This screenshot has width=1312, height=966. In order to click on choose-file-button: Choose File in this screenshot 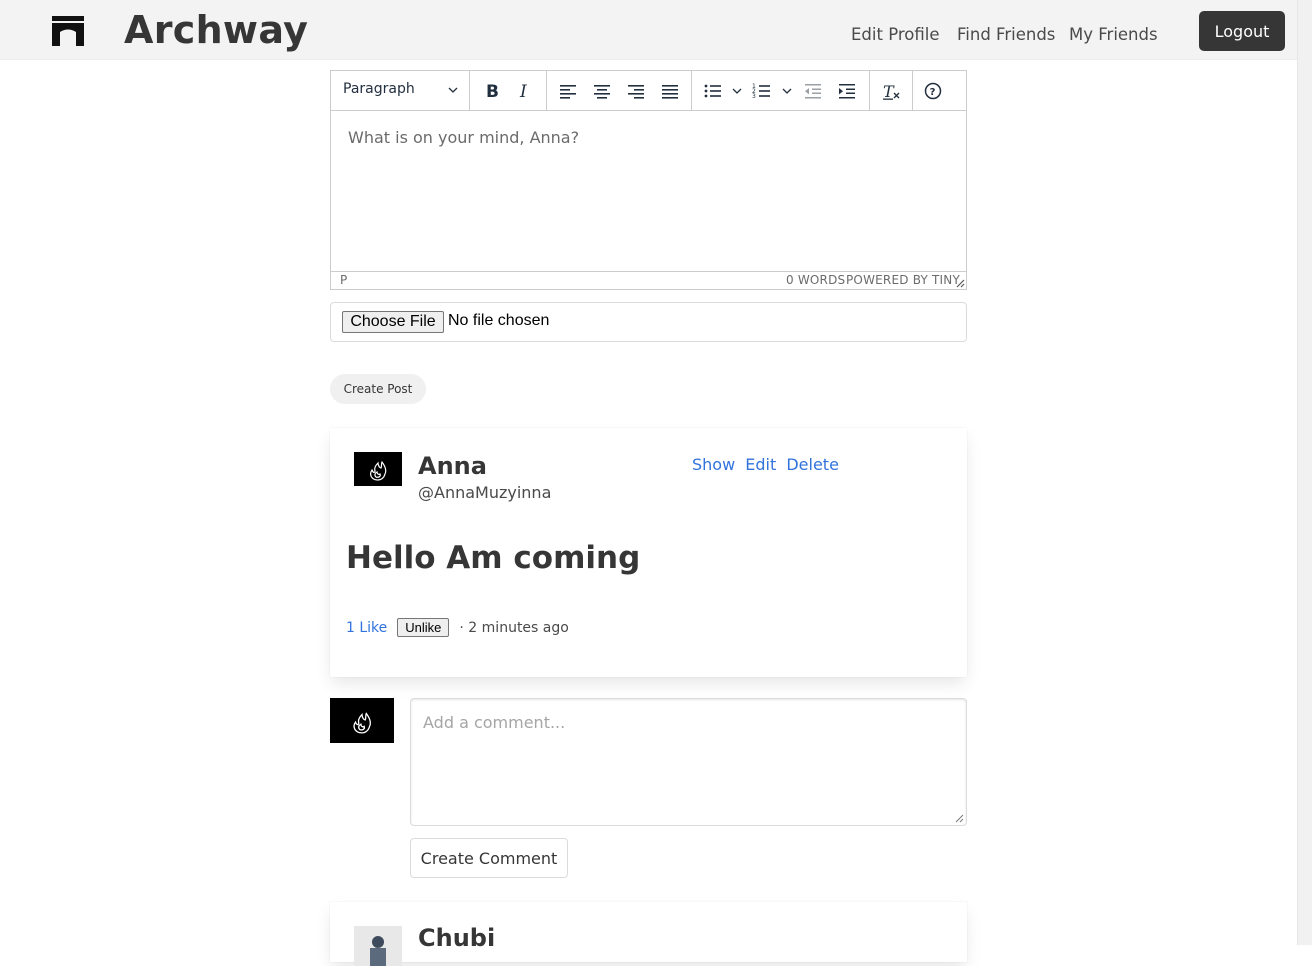, I will do `click(393, 322)`.